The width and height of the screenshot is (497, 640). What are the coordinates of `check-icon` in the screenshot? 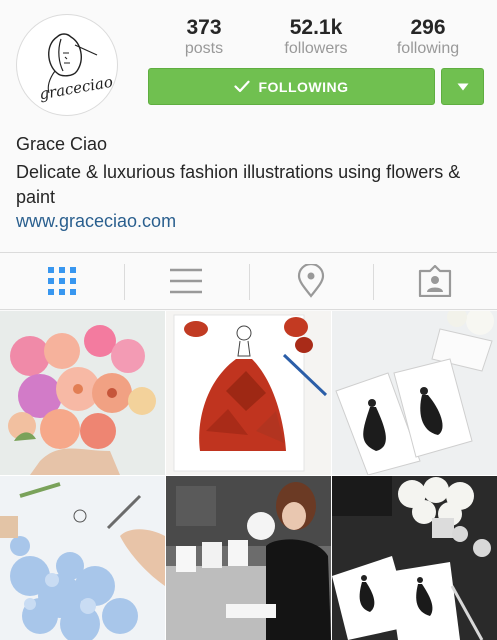 It's located at (242, 86).